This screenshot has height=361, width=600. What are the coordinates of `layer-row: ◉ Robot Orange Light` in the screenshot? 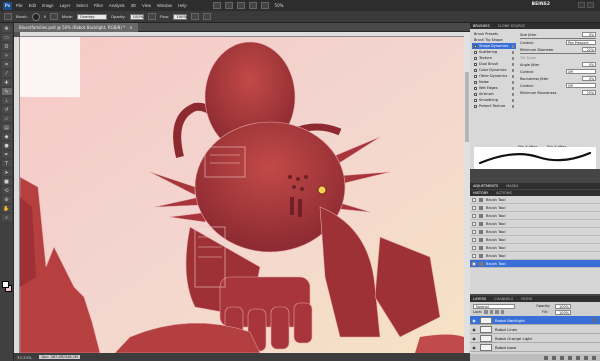 It's located at (535, 338).